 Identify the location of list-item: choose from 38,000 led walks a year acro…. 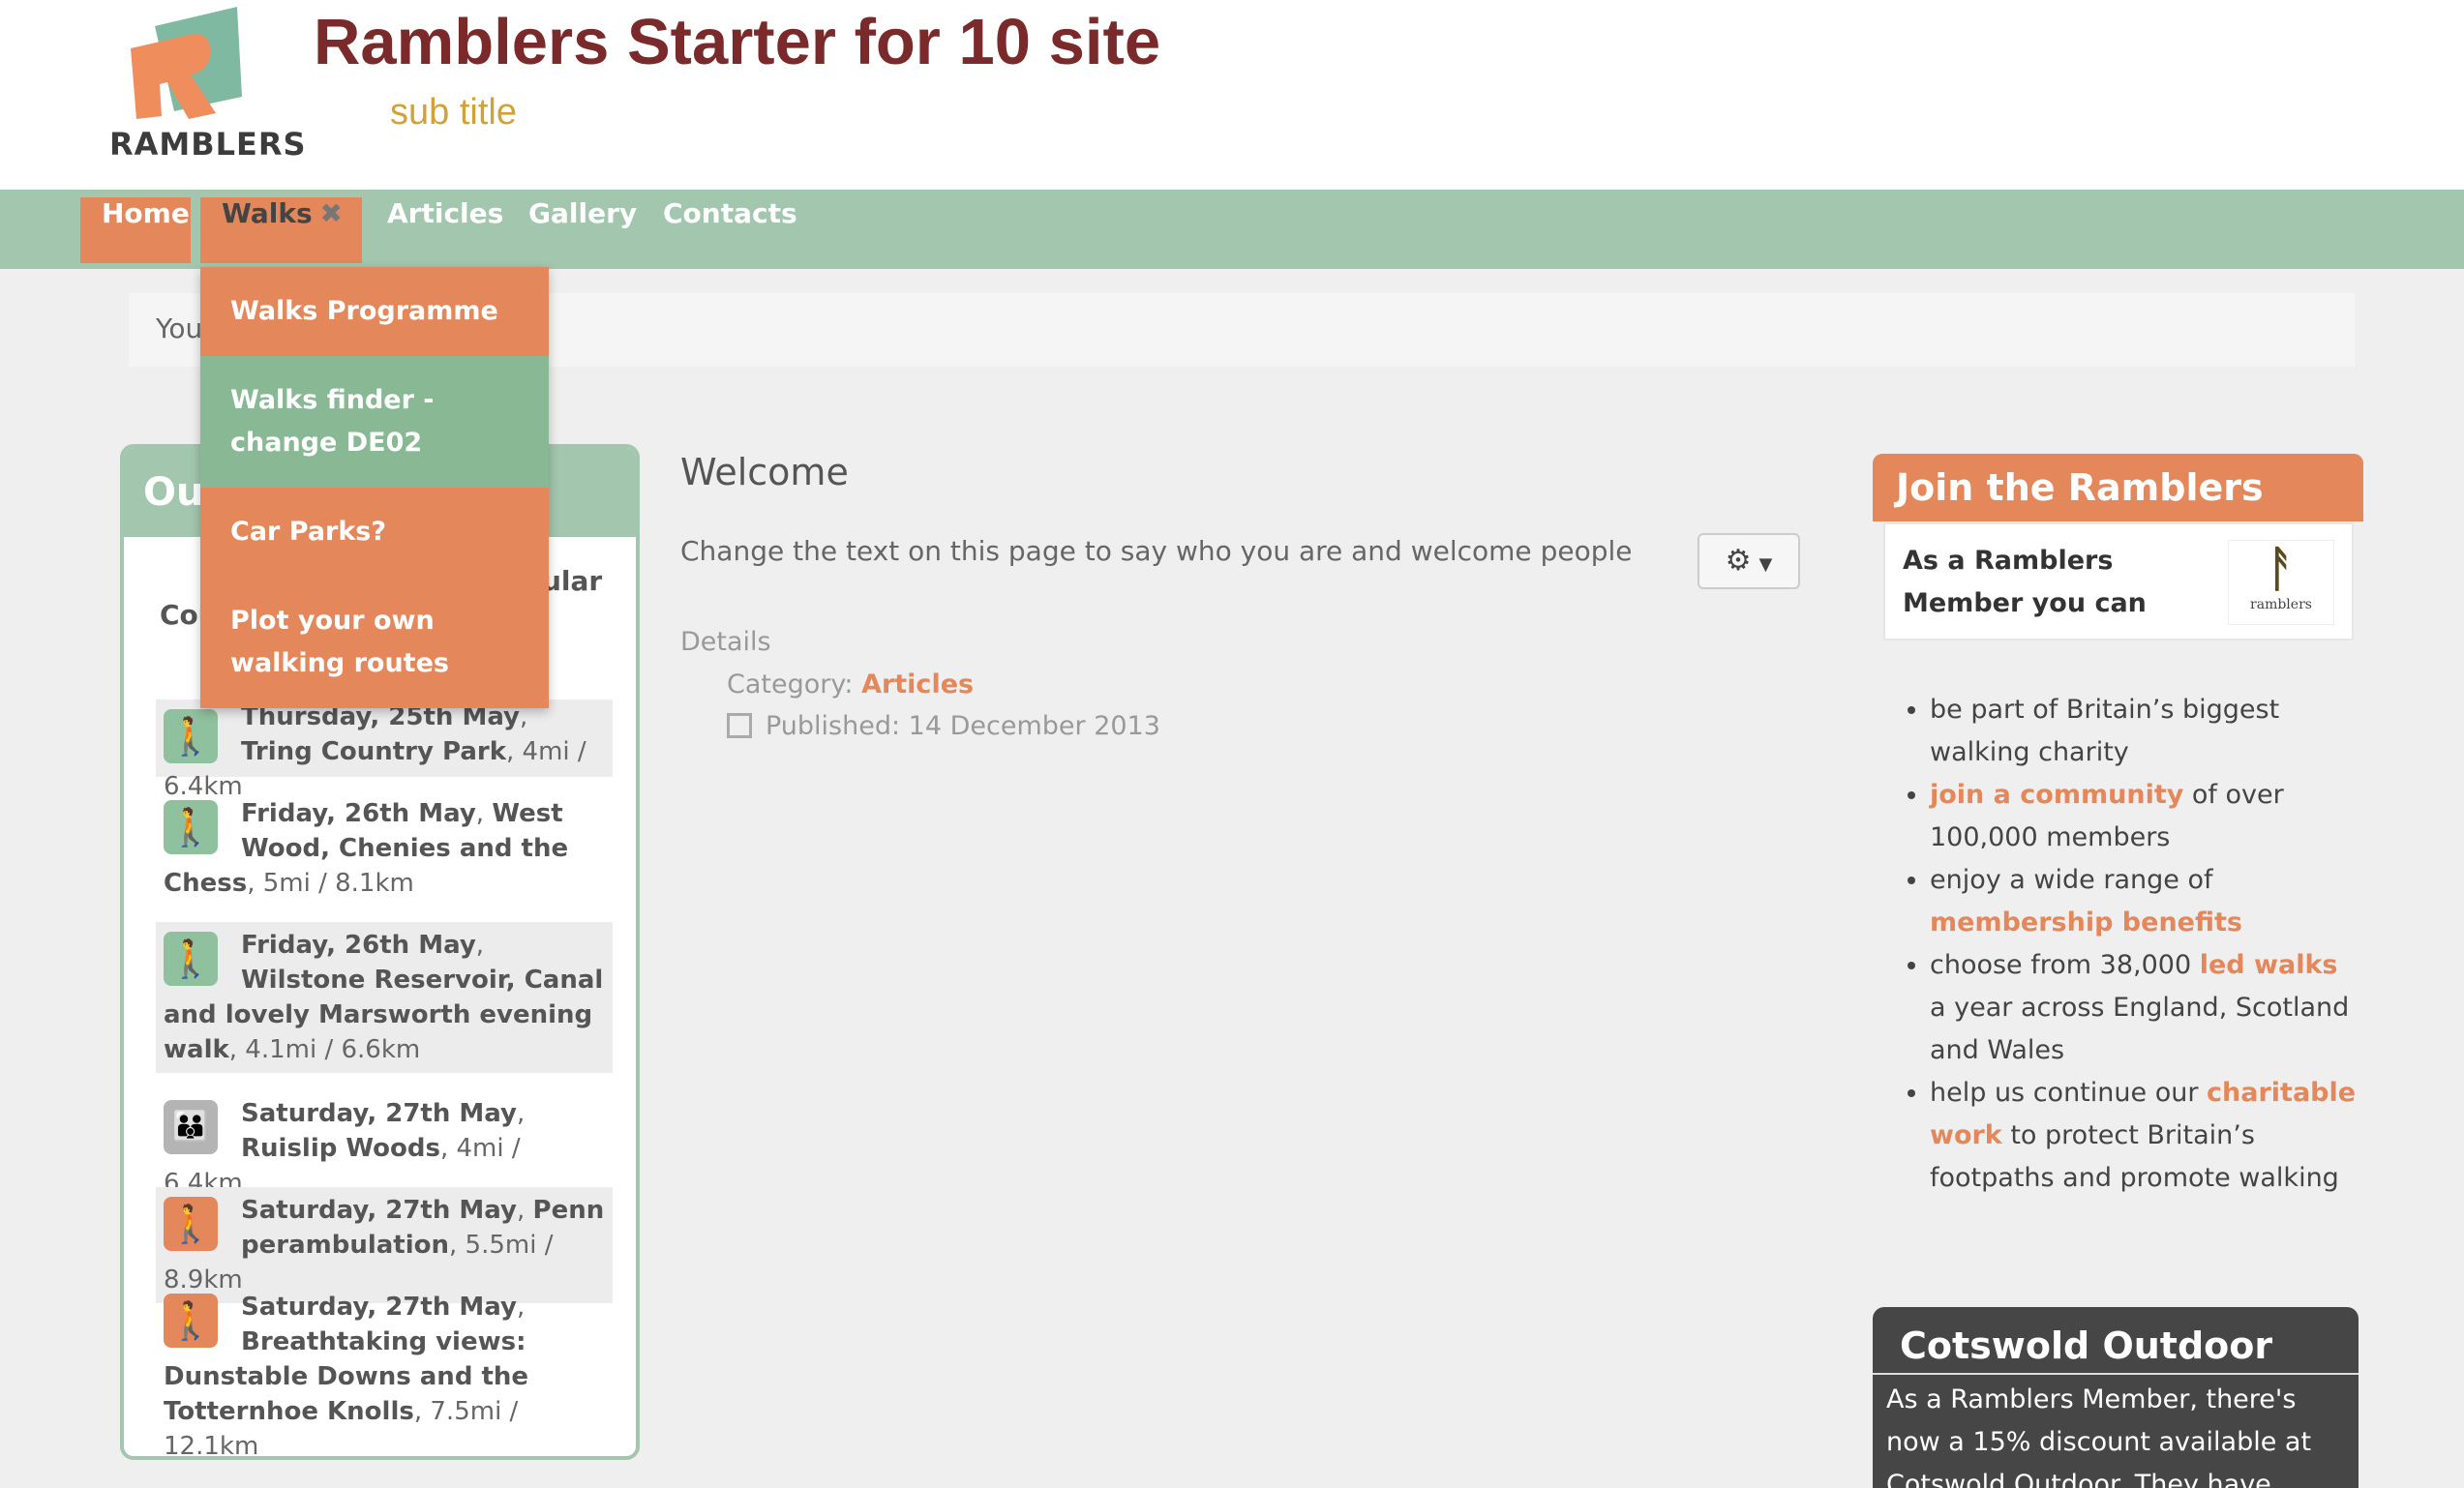
(2145, 1008).